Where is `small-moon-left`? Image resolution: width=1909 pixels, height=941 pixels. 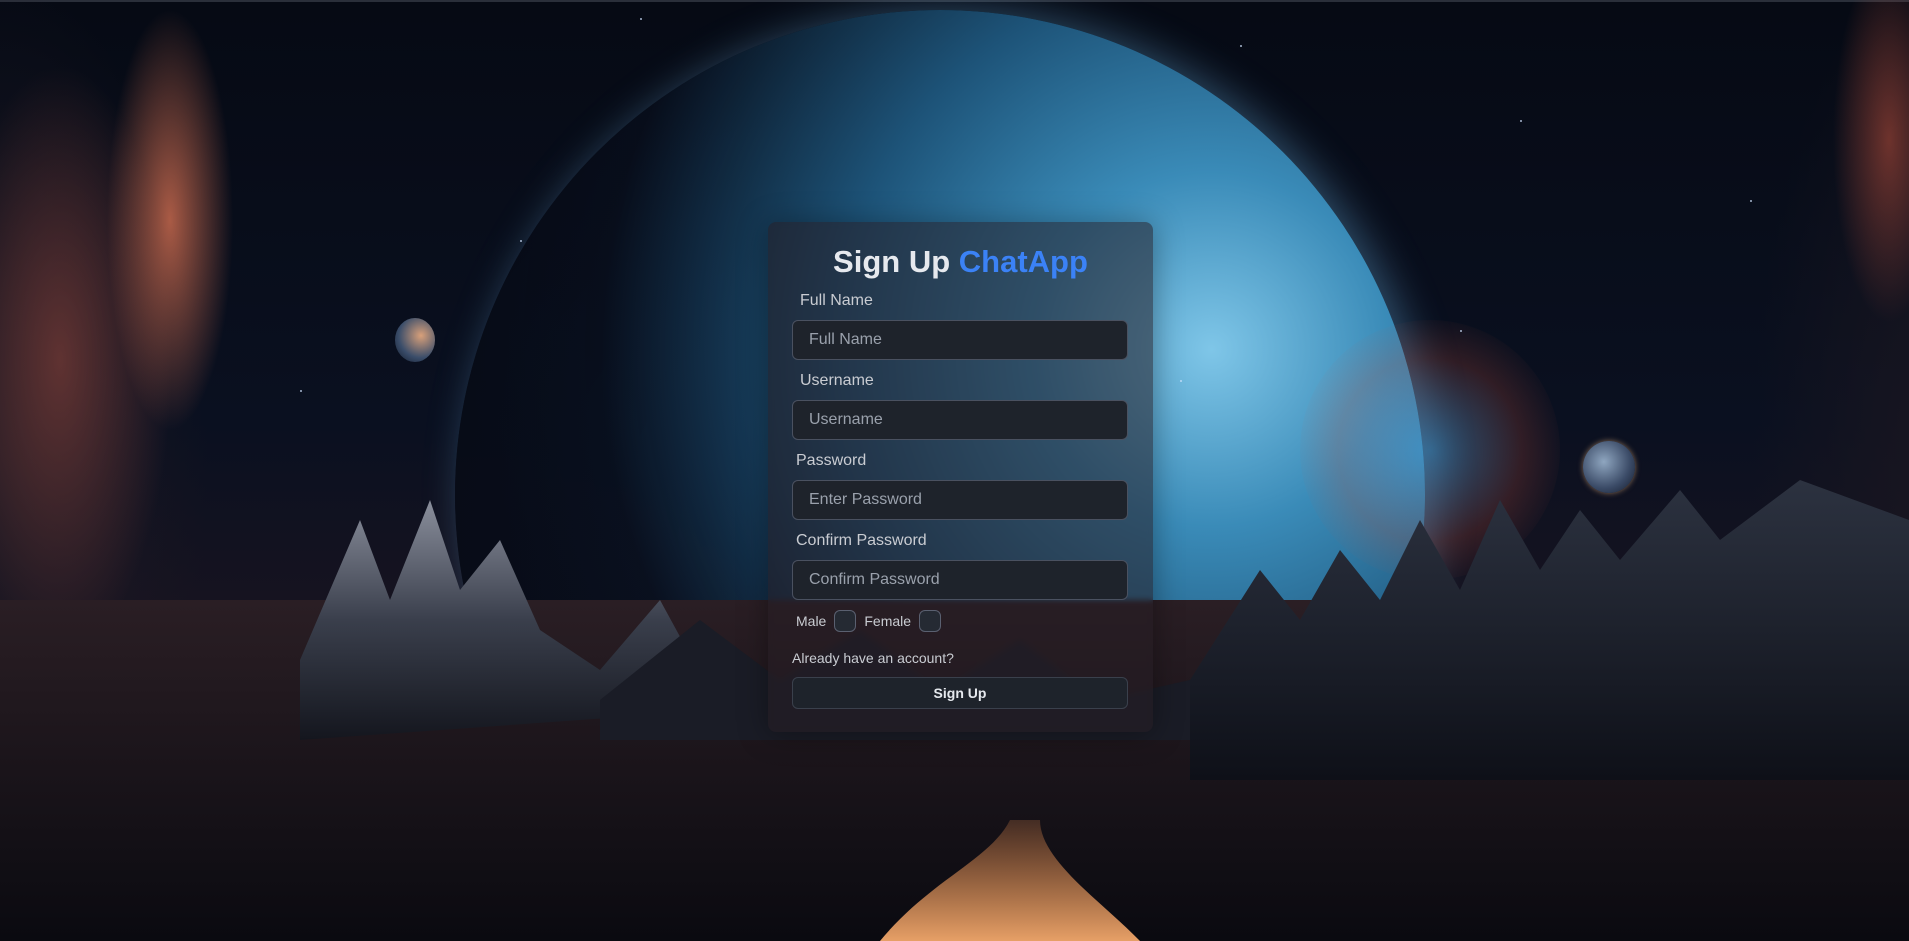
small-moon-left is located at coordinates (415, 340).